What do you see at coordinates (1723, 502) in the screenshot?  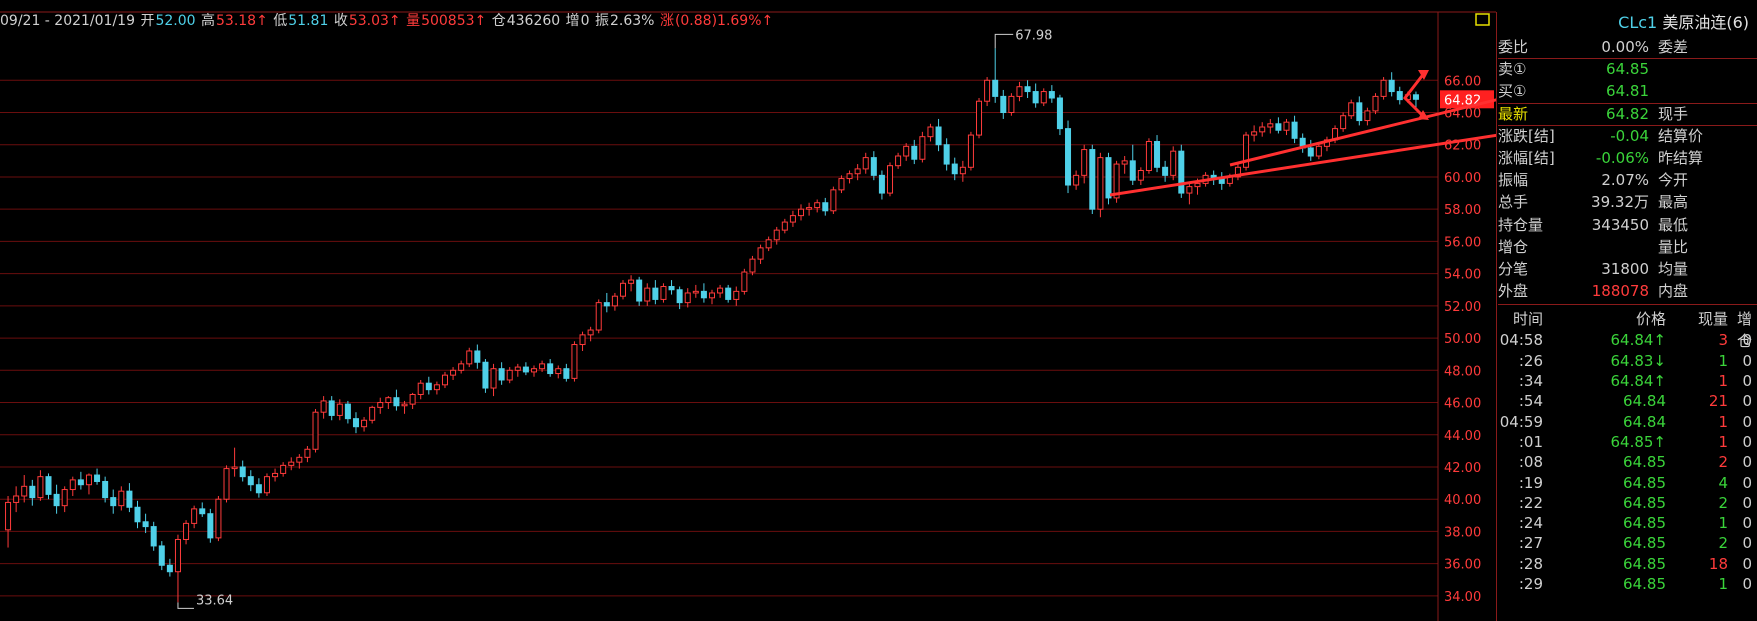 I see `tick-qty: 2` at bounding box center [1723, 502].